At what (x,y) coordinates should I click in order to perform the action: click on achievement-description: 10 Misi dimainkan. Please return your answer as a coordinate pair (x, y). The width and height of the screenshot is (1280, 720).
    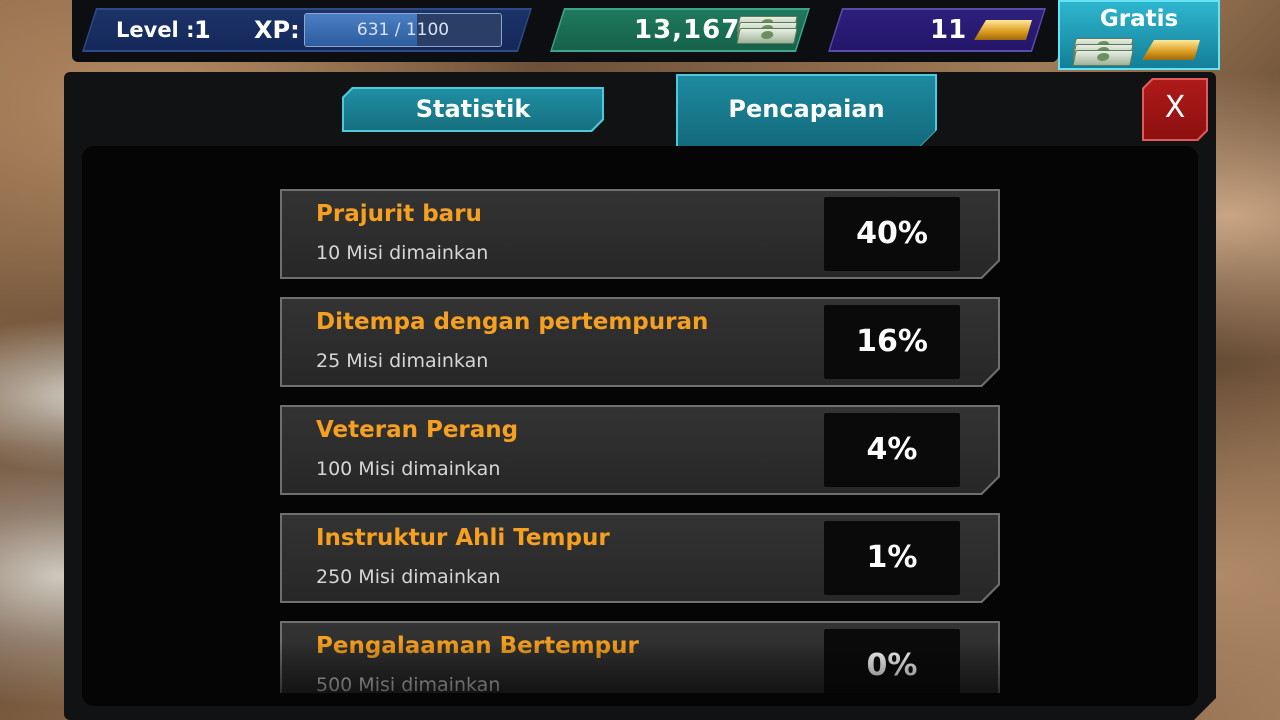
    Looking at the image, I should click on (402, 253).